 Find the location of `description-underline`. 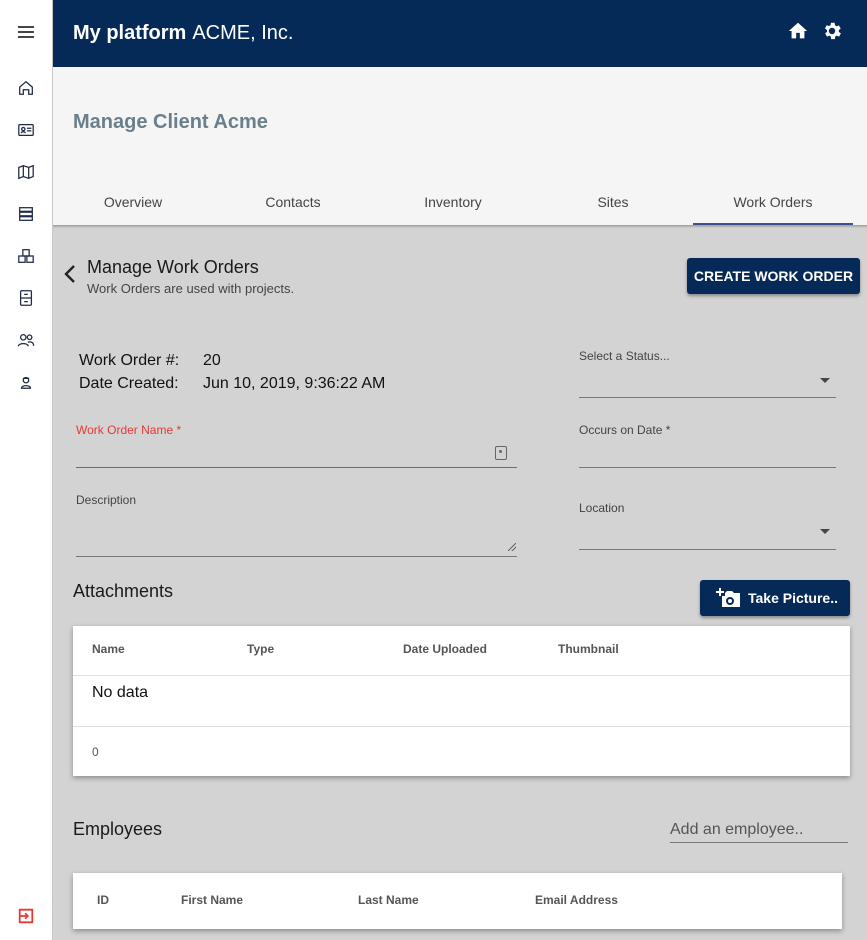

description-underline is located at coordinates (296, 556).